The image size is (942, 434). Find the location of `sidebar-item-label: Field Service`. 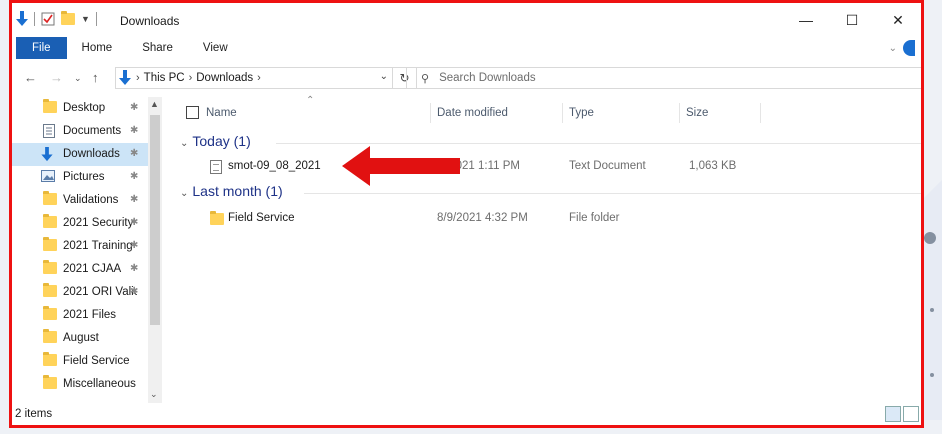

sidebar-item-label: Field Service is located at coordinates (96, 361).